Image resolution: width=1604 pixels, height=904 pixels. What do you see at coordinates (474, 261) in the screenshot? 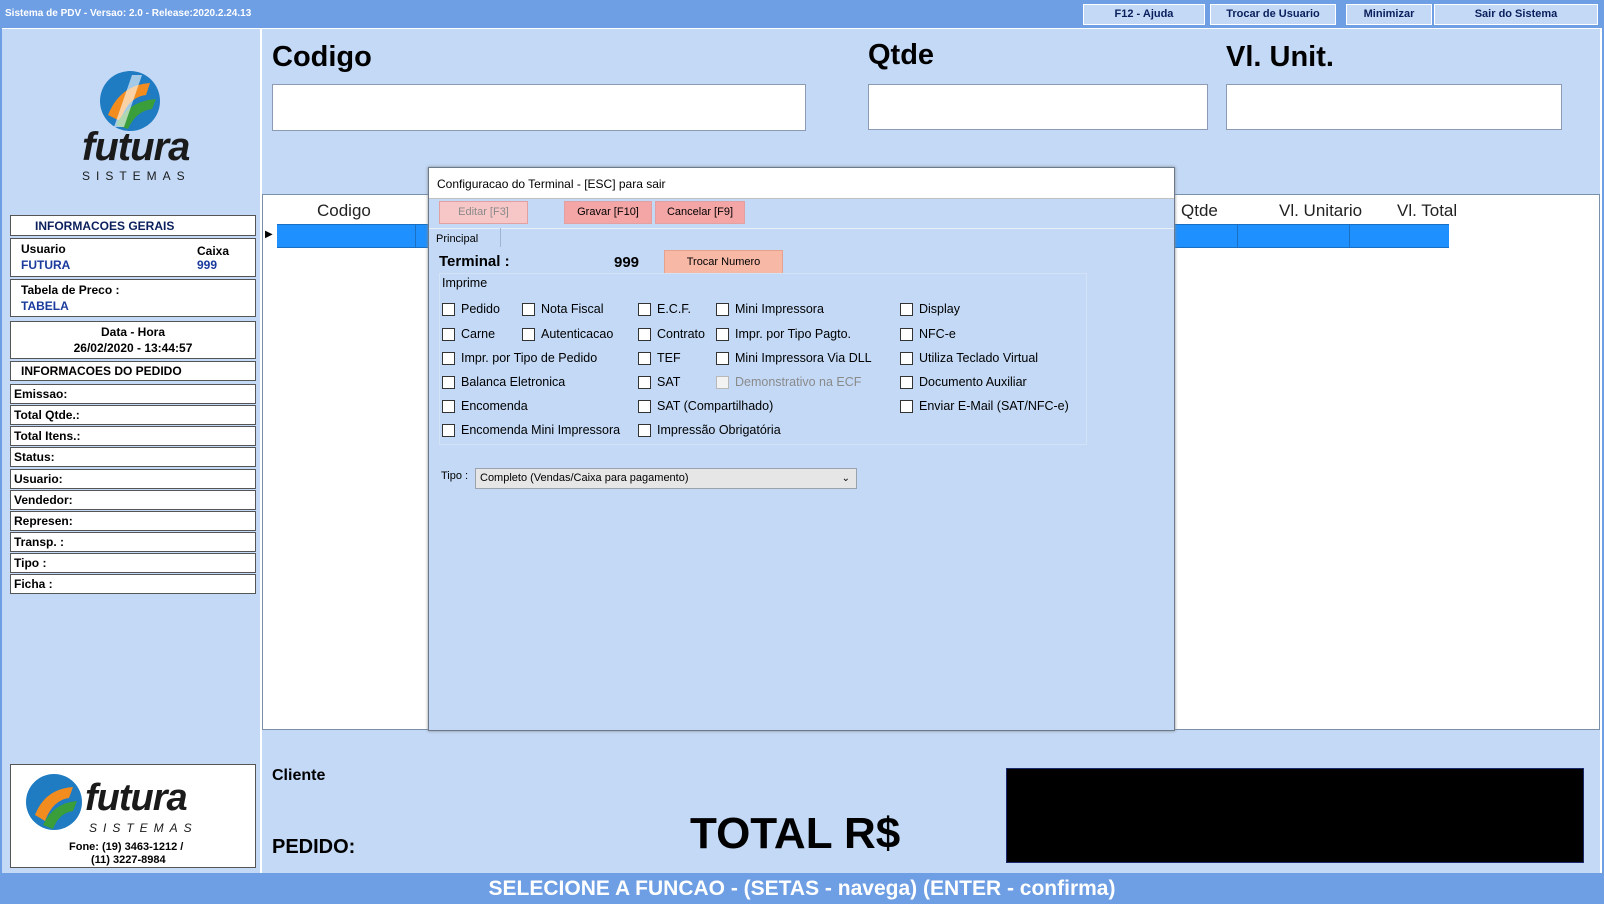
I see `terminal-label: Terminal :` at bounding box center [474, 261].